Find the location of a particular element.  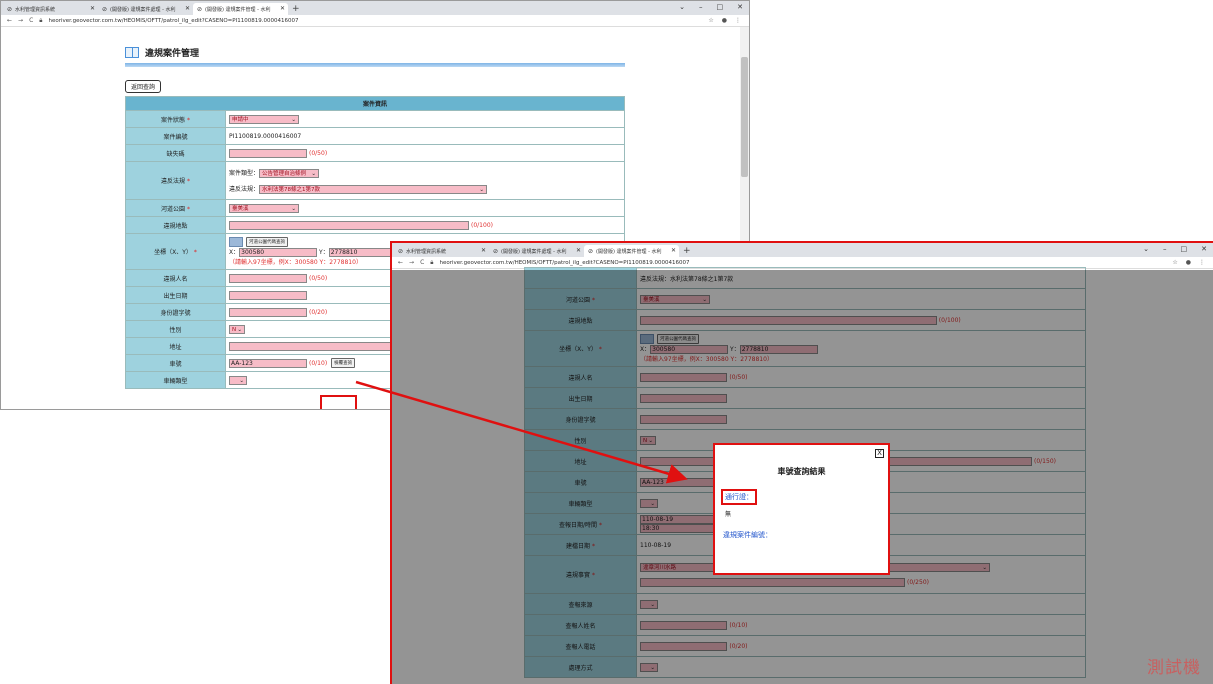

back-to-search-button: 返回查詢 is located at coordinates (143, 86).